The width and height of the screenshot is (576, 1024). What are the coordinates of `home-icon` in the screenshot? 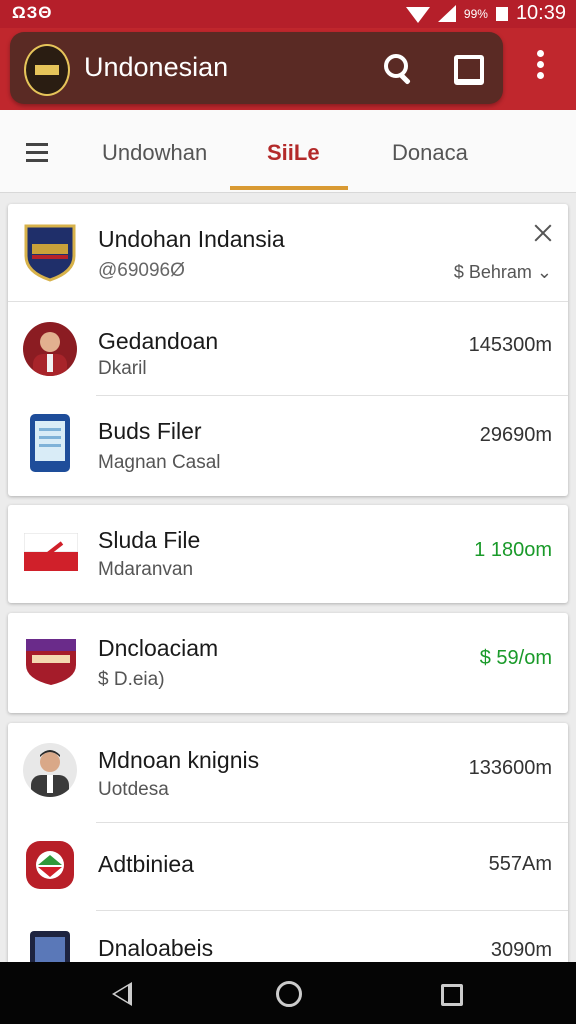 It's located at (289, 994).